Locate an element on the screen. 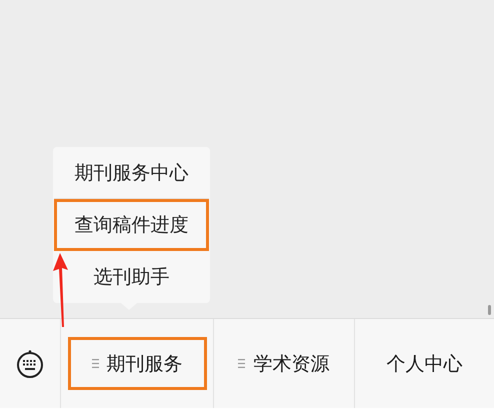 The height and width of the screenshot is (413, 494). menu-tab: 个人中心 is located at coordinates (424, 364).